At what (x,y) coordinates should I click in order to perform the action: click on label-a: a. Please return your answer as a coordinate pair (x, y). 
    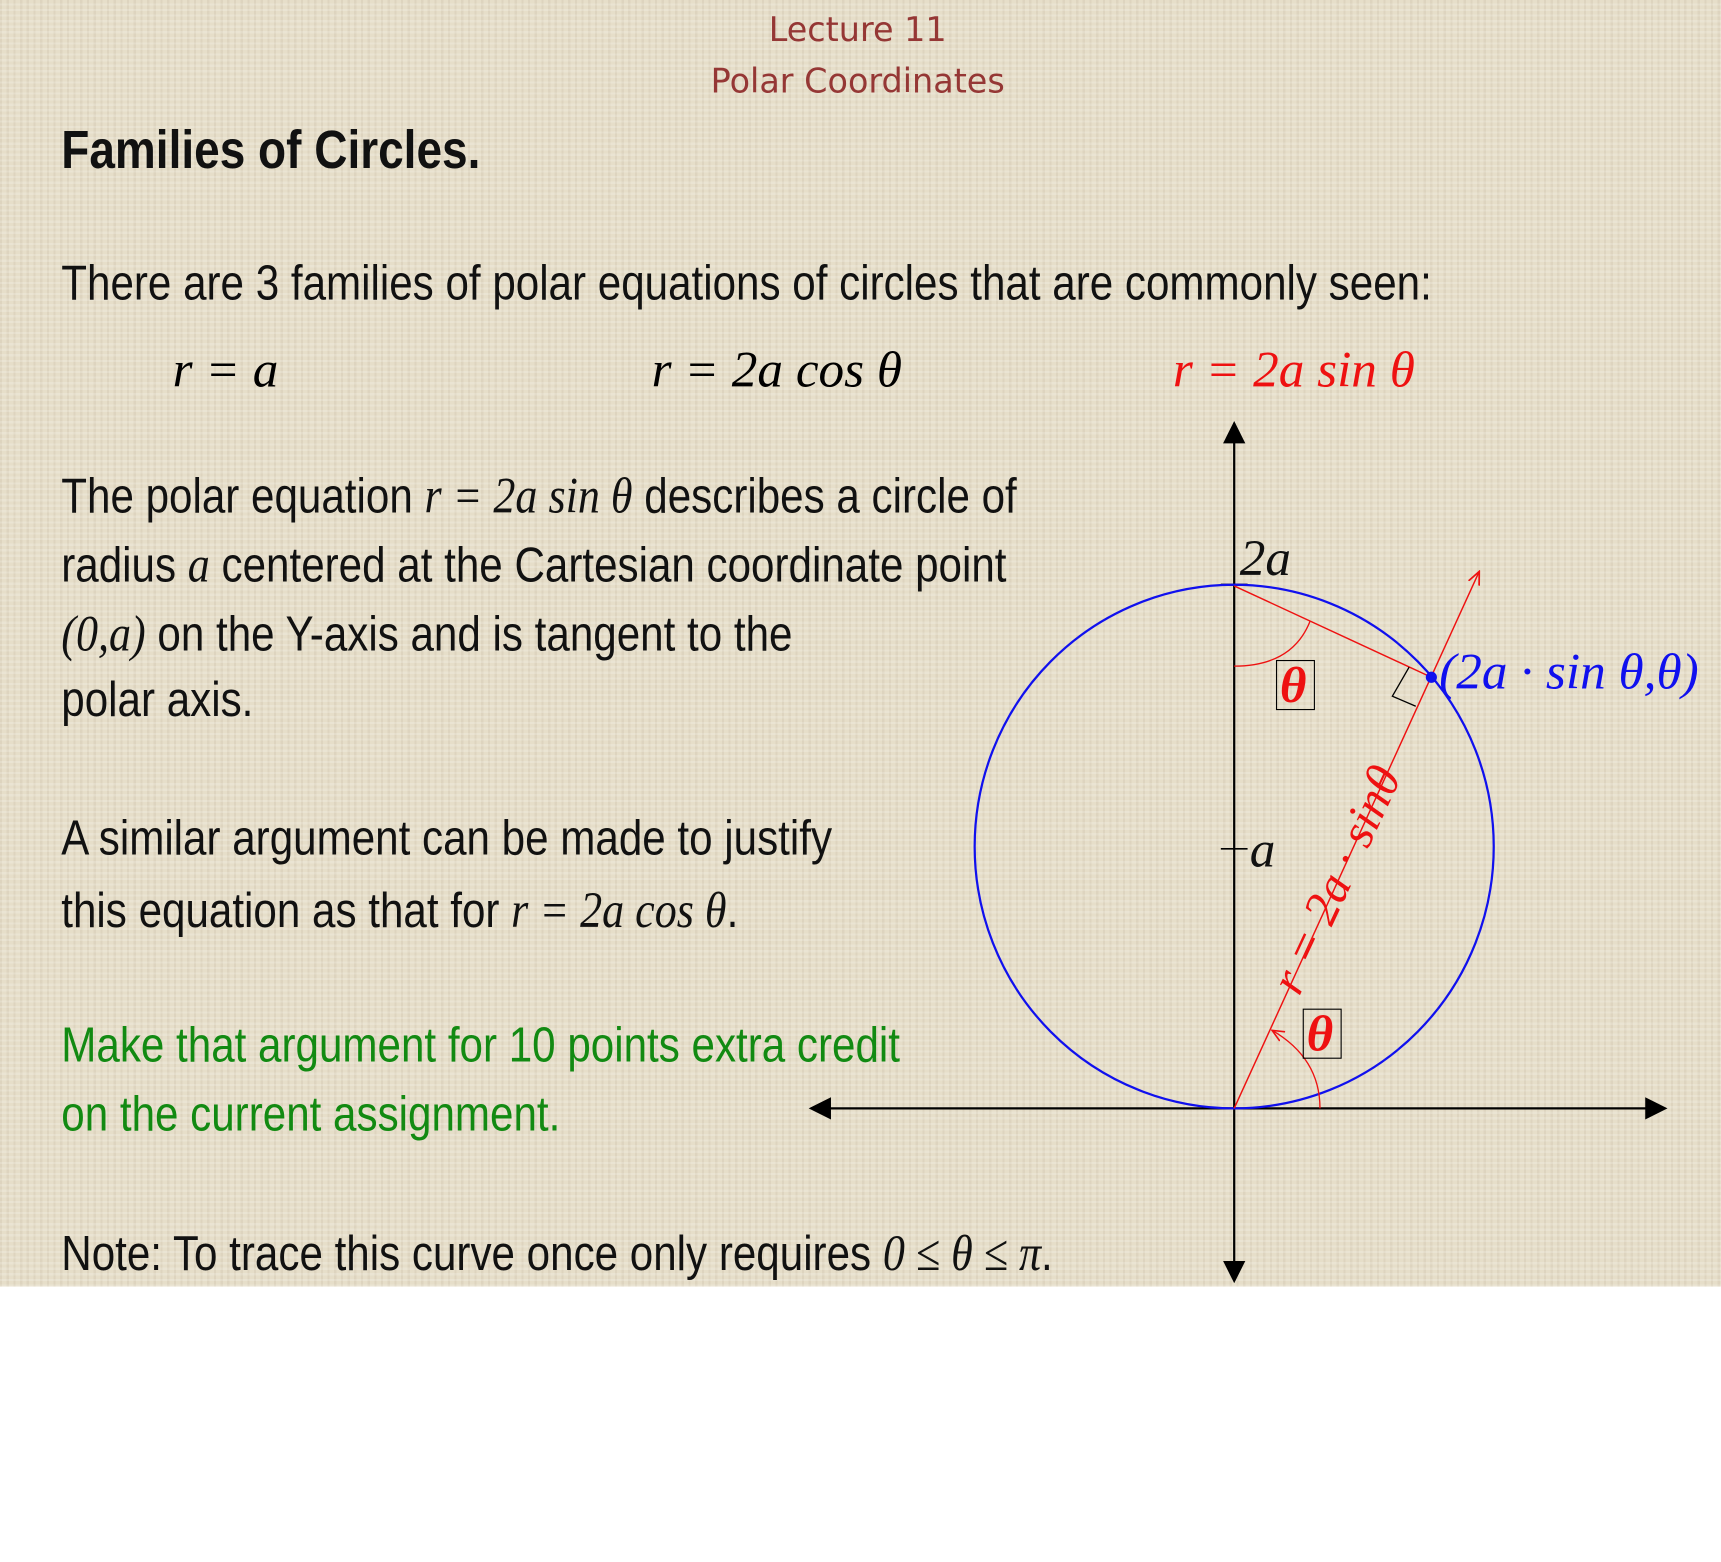
    Looking at the image, I should click on (1262, 849).